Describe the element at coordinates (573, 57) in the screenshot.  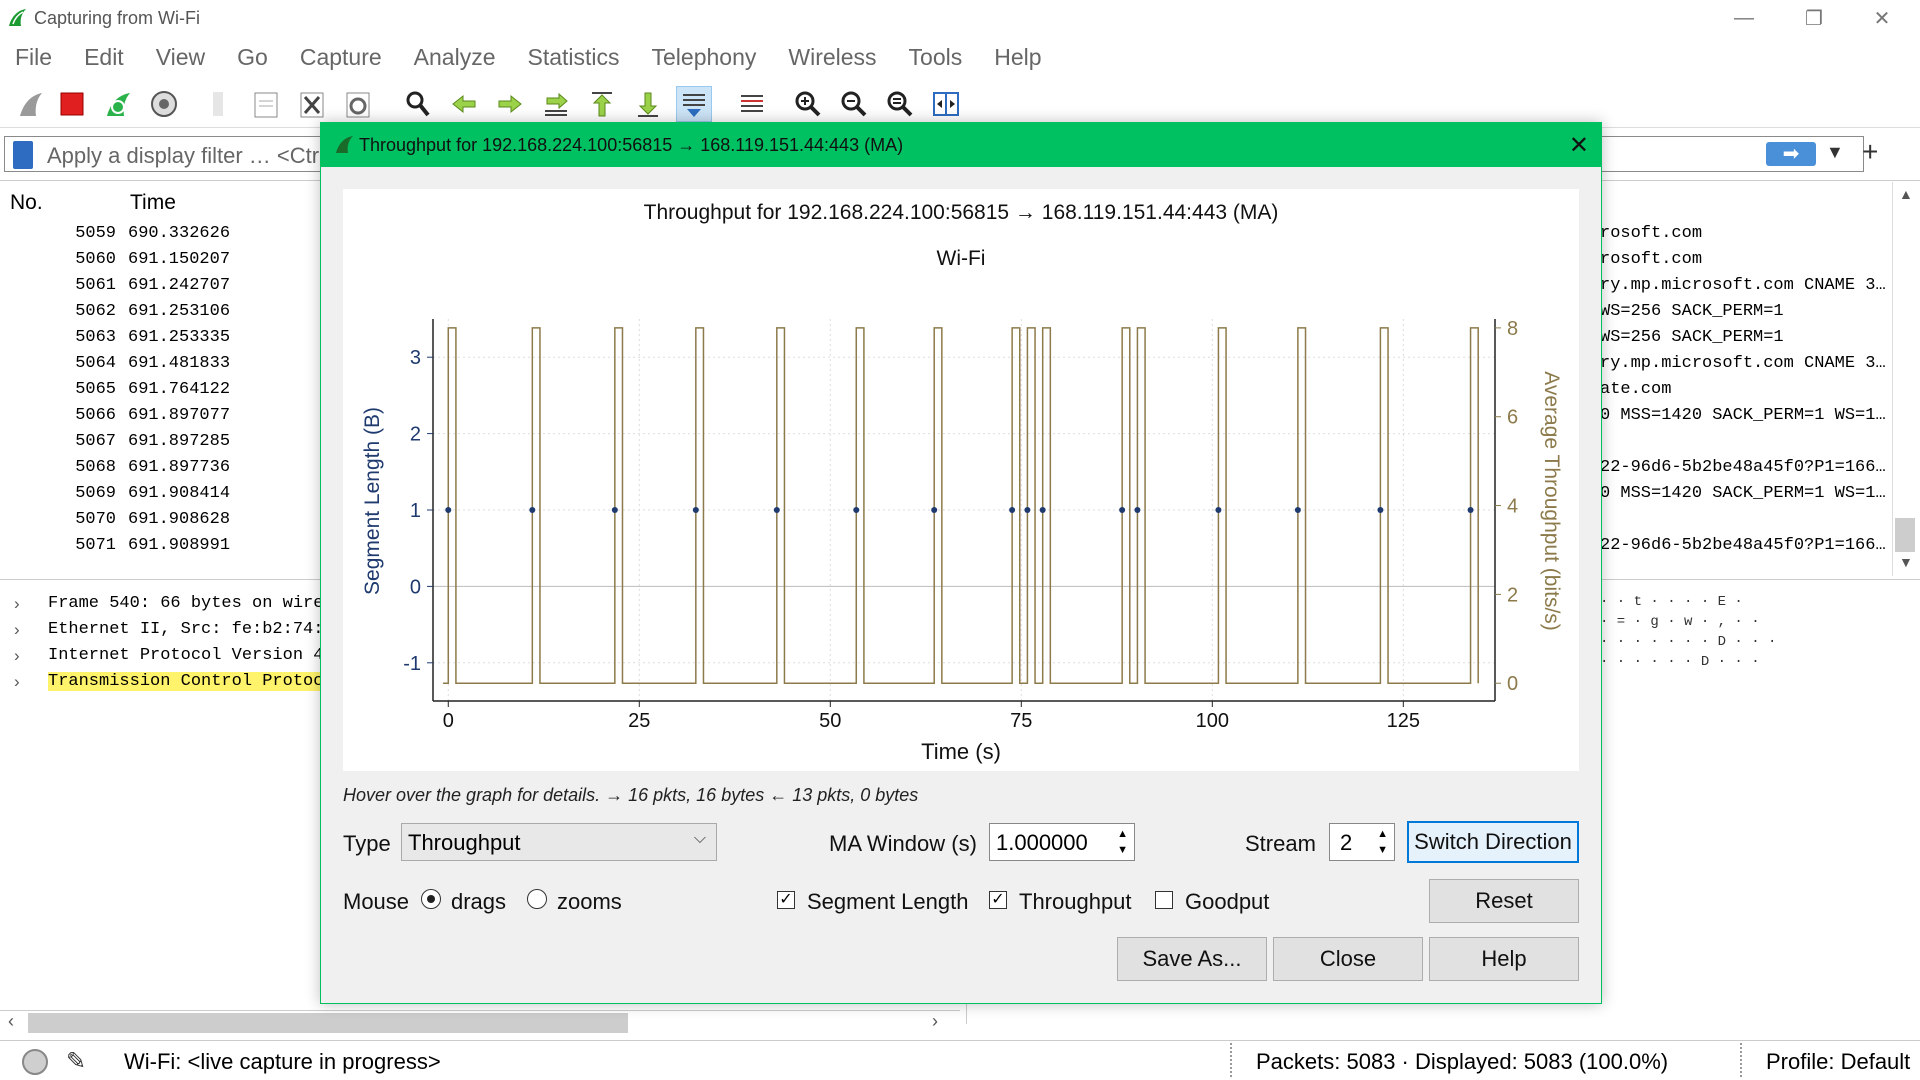
I see `menu-statistics: Statistics` at that location.